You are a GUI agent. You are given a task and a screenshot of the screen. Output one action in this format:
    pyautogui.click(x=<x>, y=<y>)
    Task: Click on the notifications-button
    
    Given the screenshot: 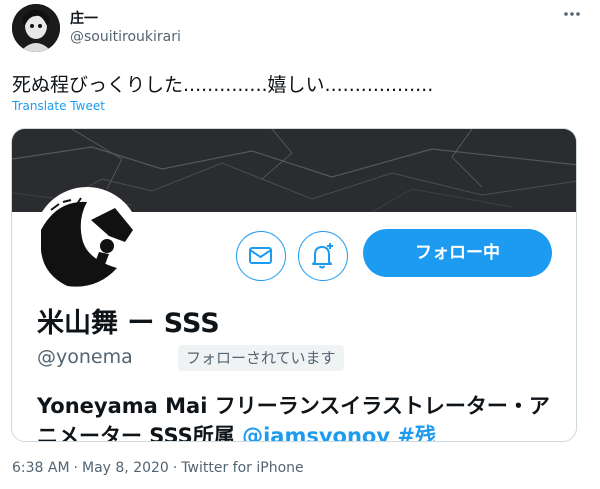 What is the action you would take?
    pyautogui.click(x=323, y=256)
    